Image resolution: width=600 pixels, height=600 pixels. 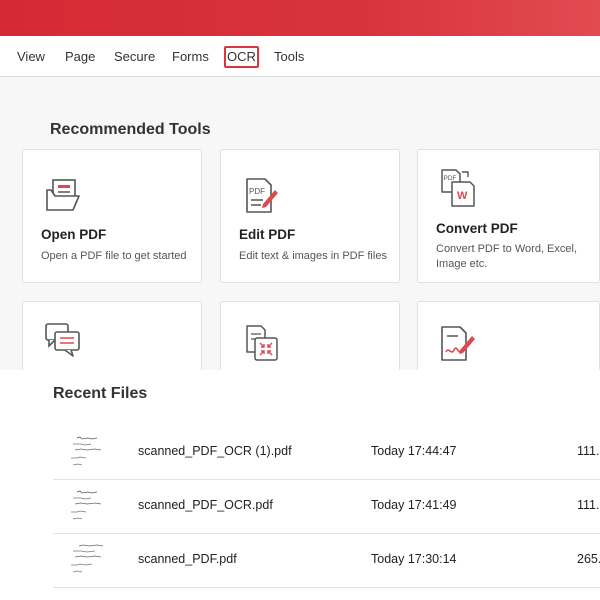 What do you see at coordinates (31, 57) in the screenshot?
I see `menu-view: View` at bounding box center [31, 57].